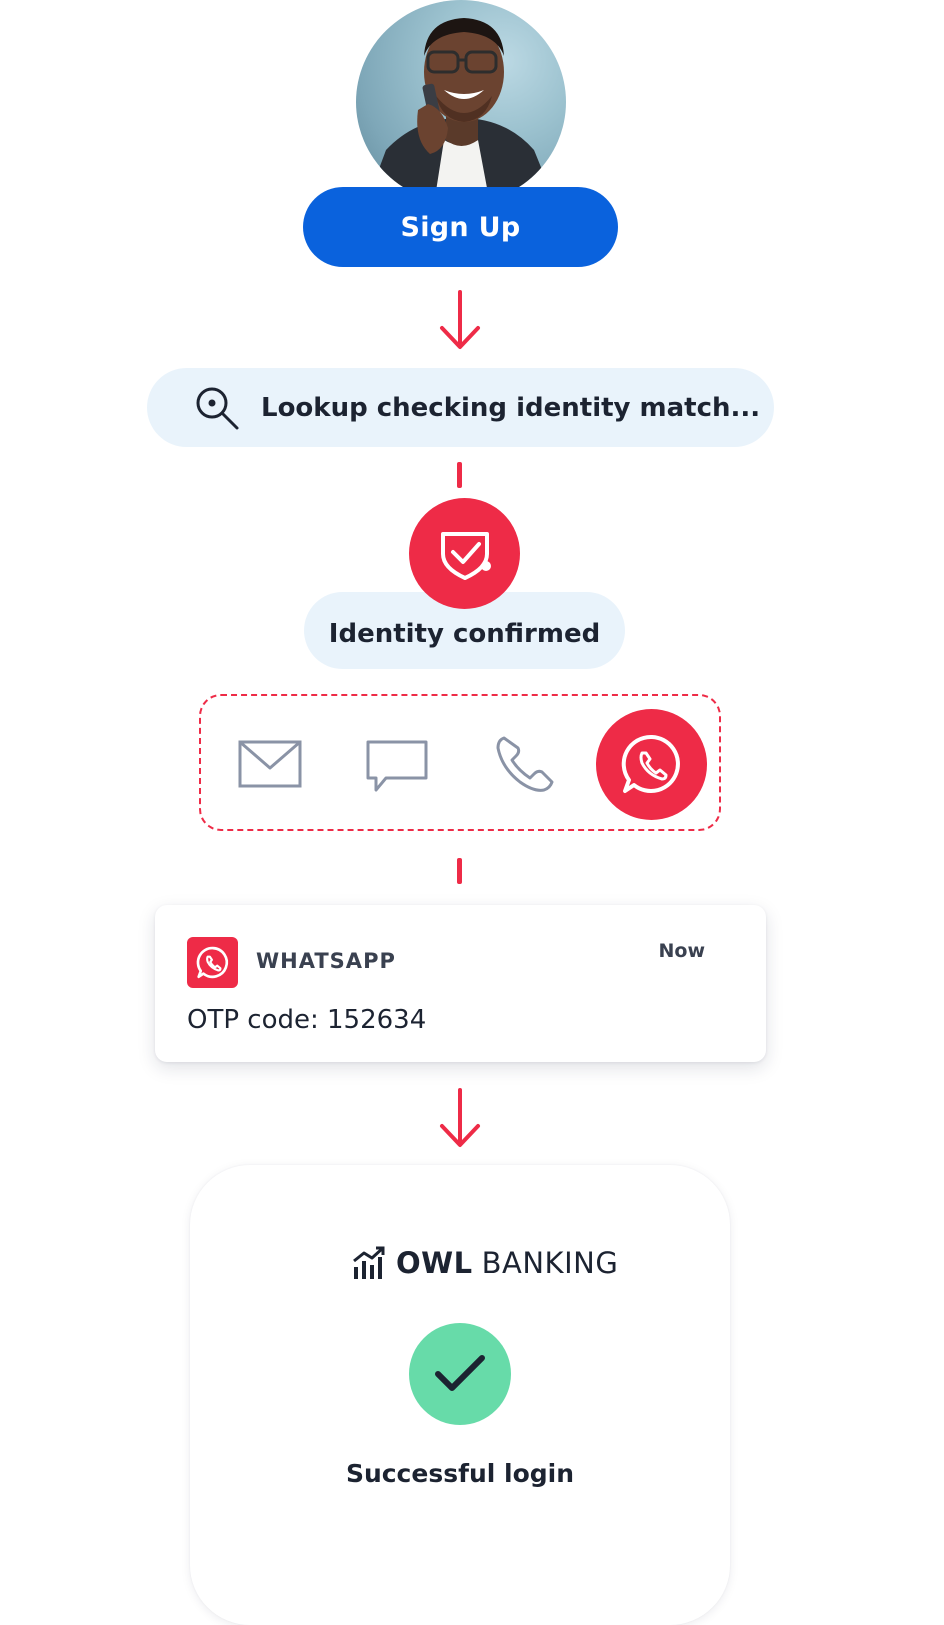 Image resolution: width=944 pixels, height=1625 pixels. Describe the element at coordinates (434, 1263) in the screenshot. I see `brand-name-bold: OWL` at that location.